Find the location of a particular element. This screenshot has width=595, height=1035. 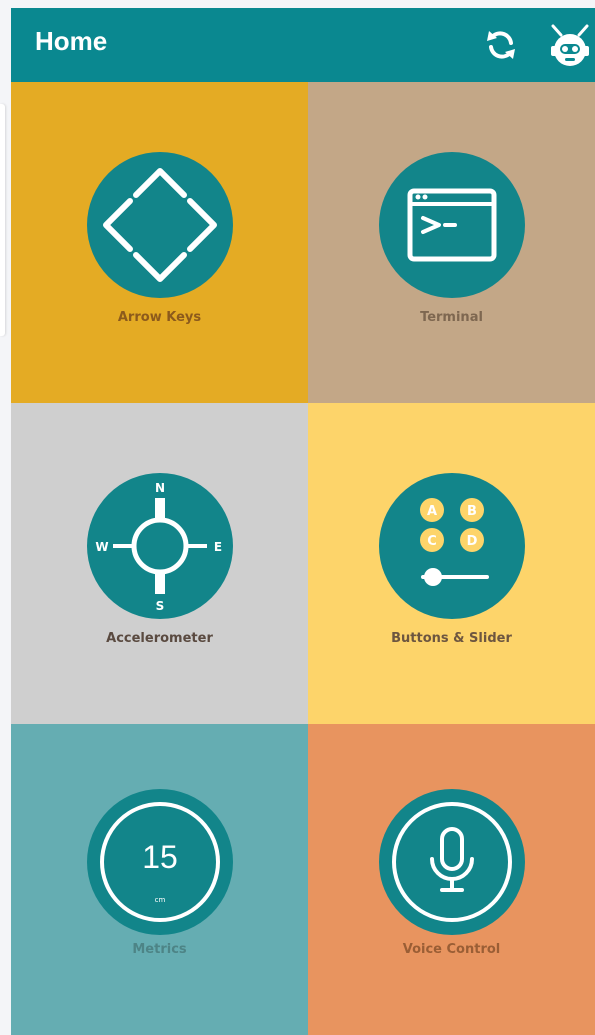

compass-n-label: N is located at coordinates (159, 488).